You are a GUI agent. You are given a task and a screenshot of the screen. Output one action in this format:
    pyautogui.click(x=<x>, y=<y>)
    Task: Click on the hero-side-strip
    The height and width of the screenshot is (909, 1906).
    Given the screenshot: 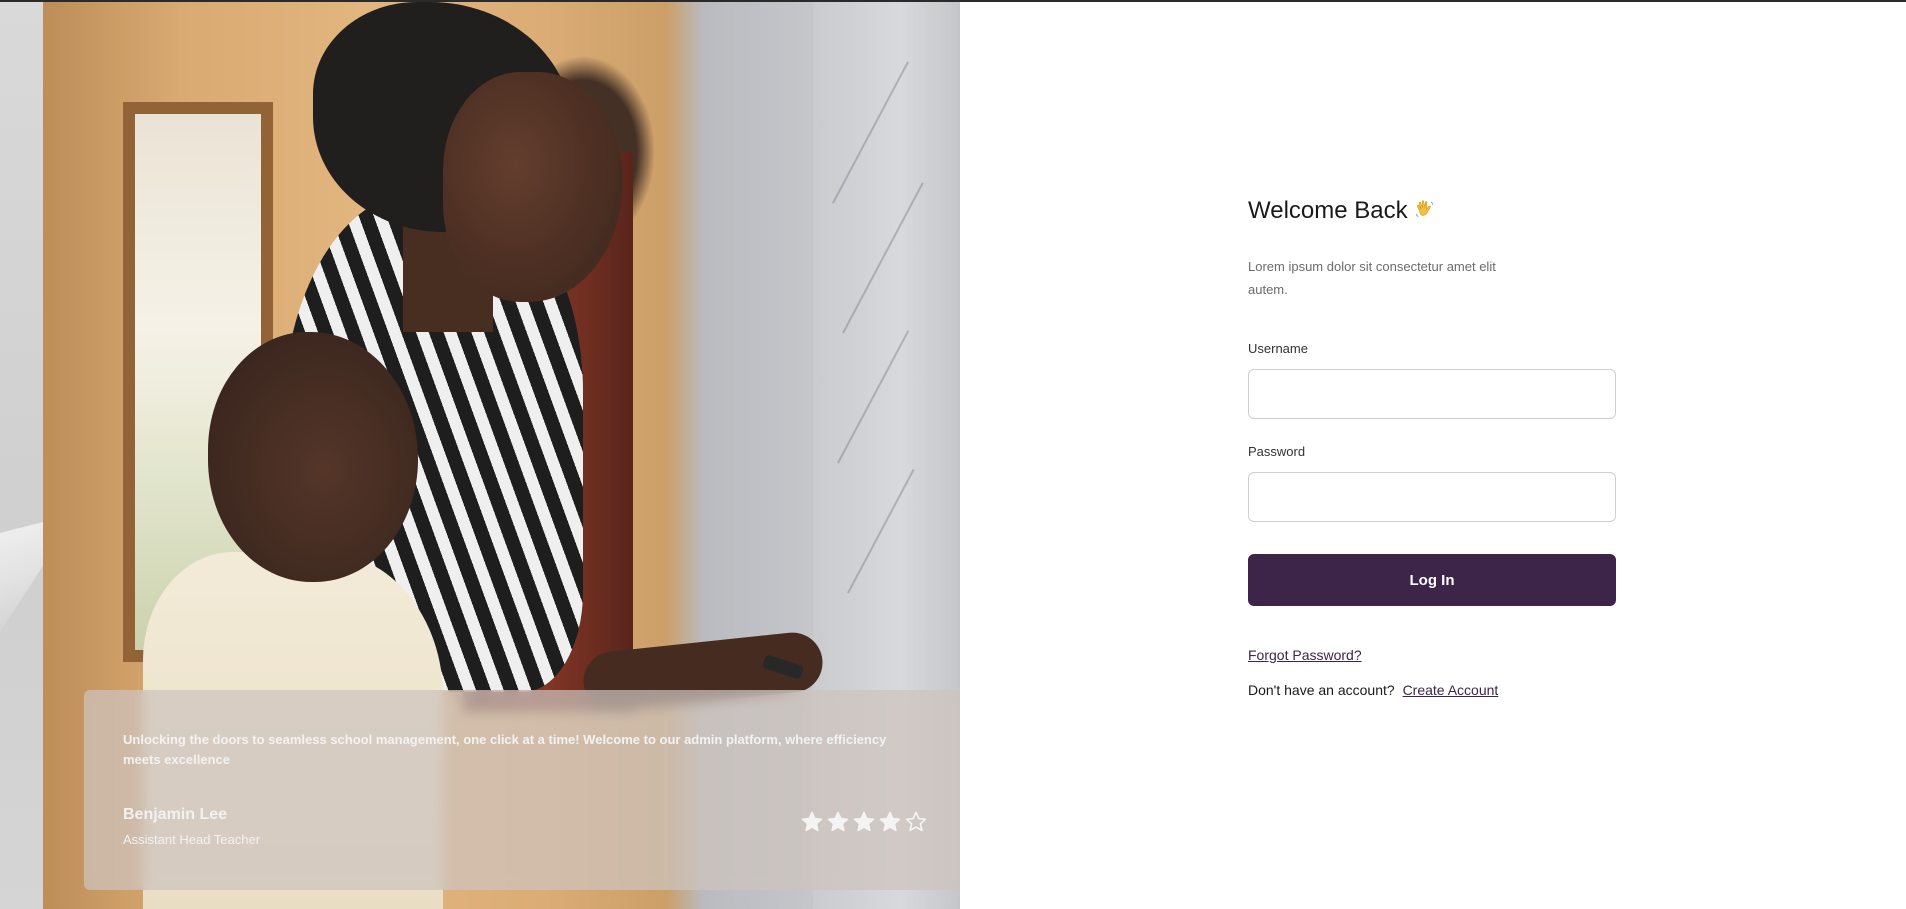 What is the action you would take?
    pyautogui.click(x=21, y=455)
    